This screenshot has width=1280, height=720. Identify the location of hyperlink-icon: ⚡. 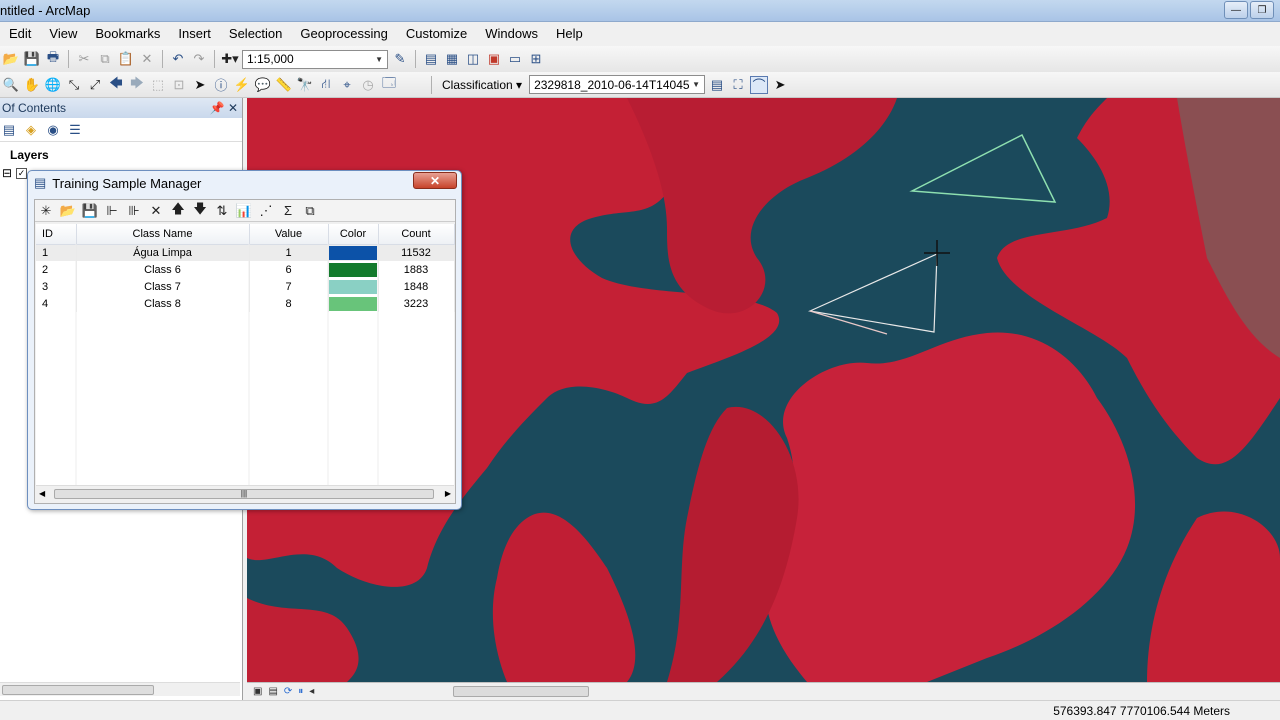
(242, 85).